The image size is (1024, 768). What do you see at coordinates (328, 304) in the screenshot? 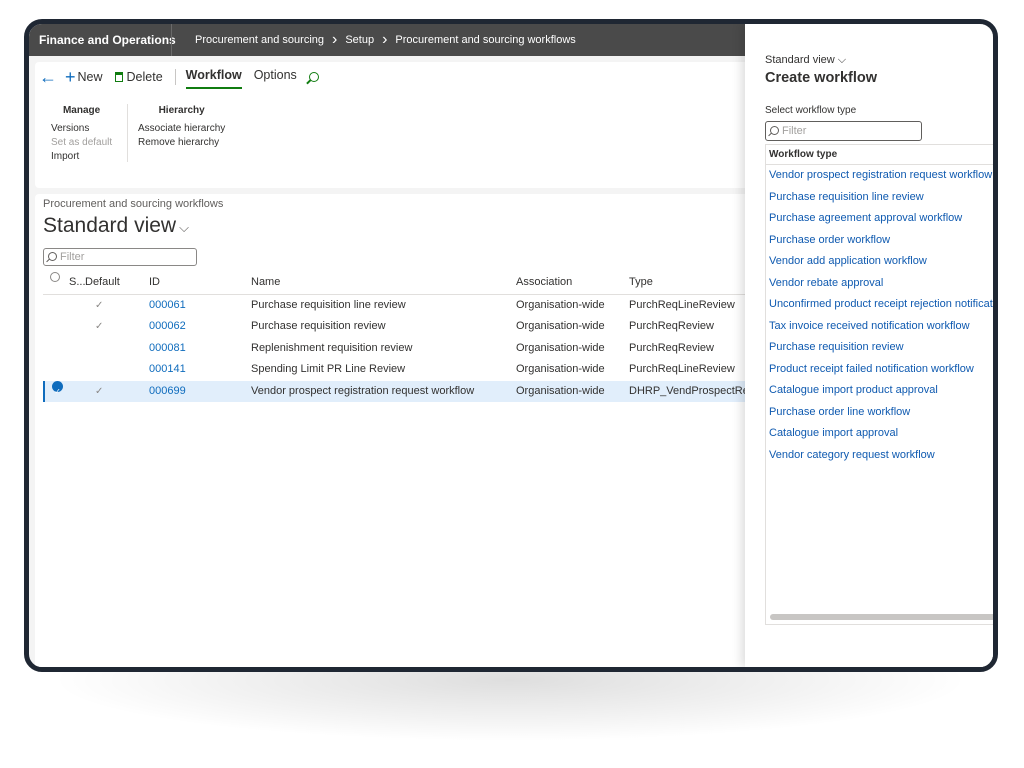
I see `row-name: Purchase requisition line review` at bounding box center [328, 304].